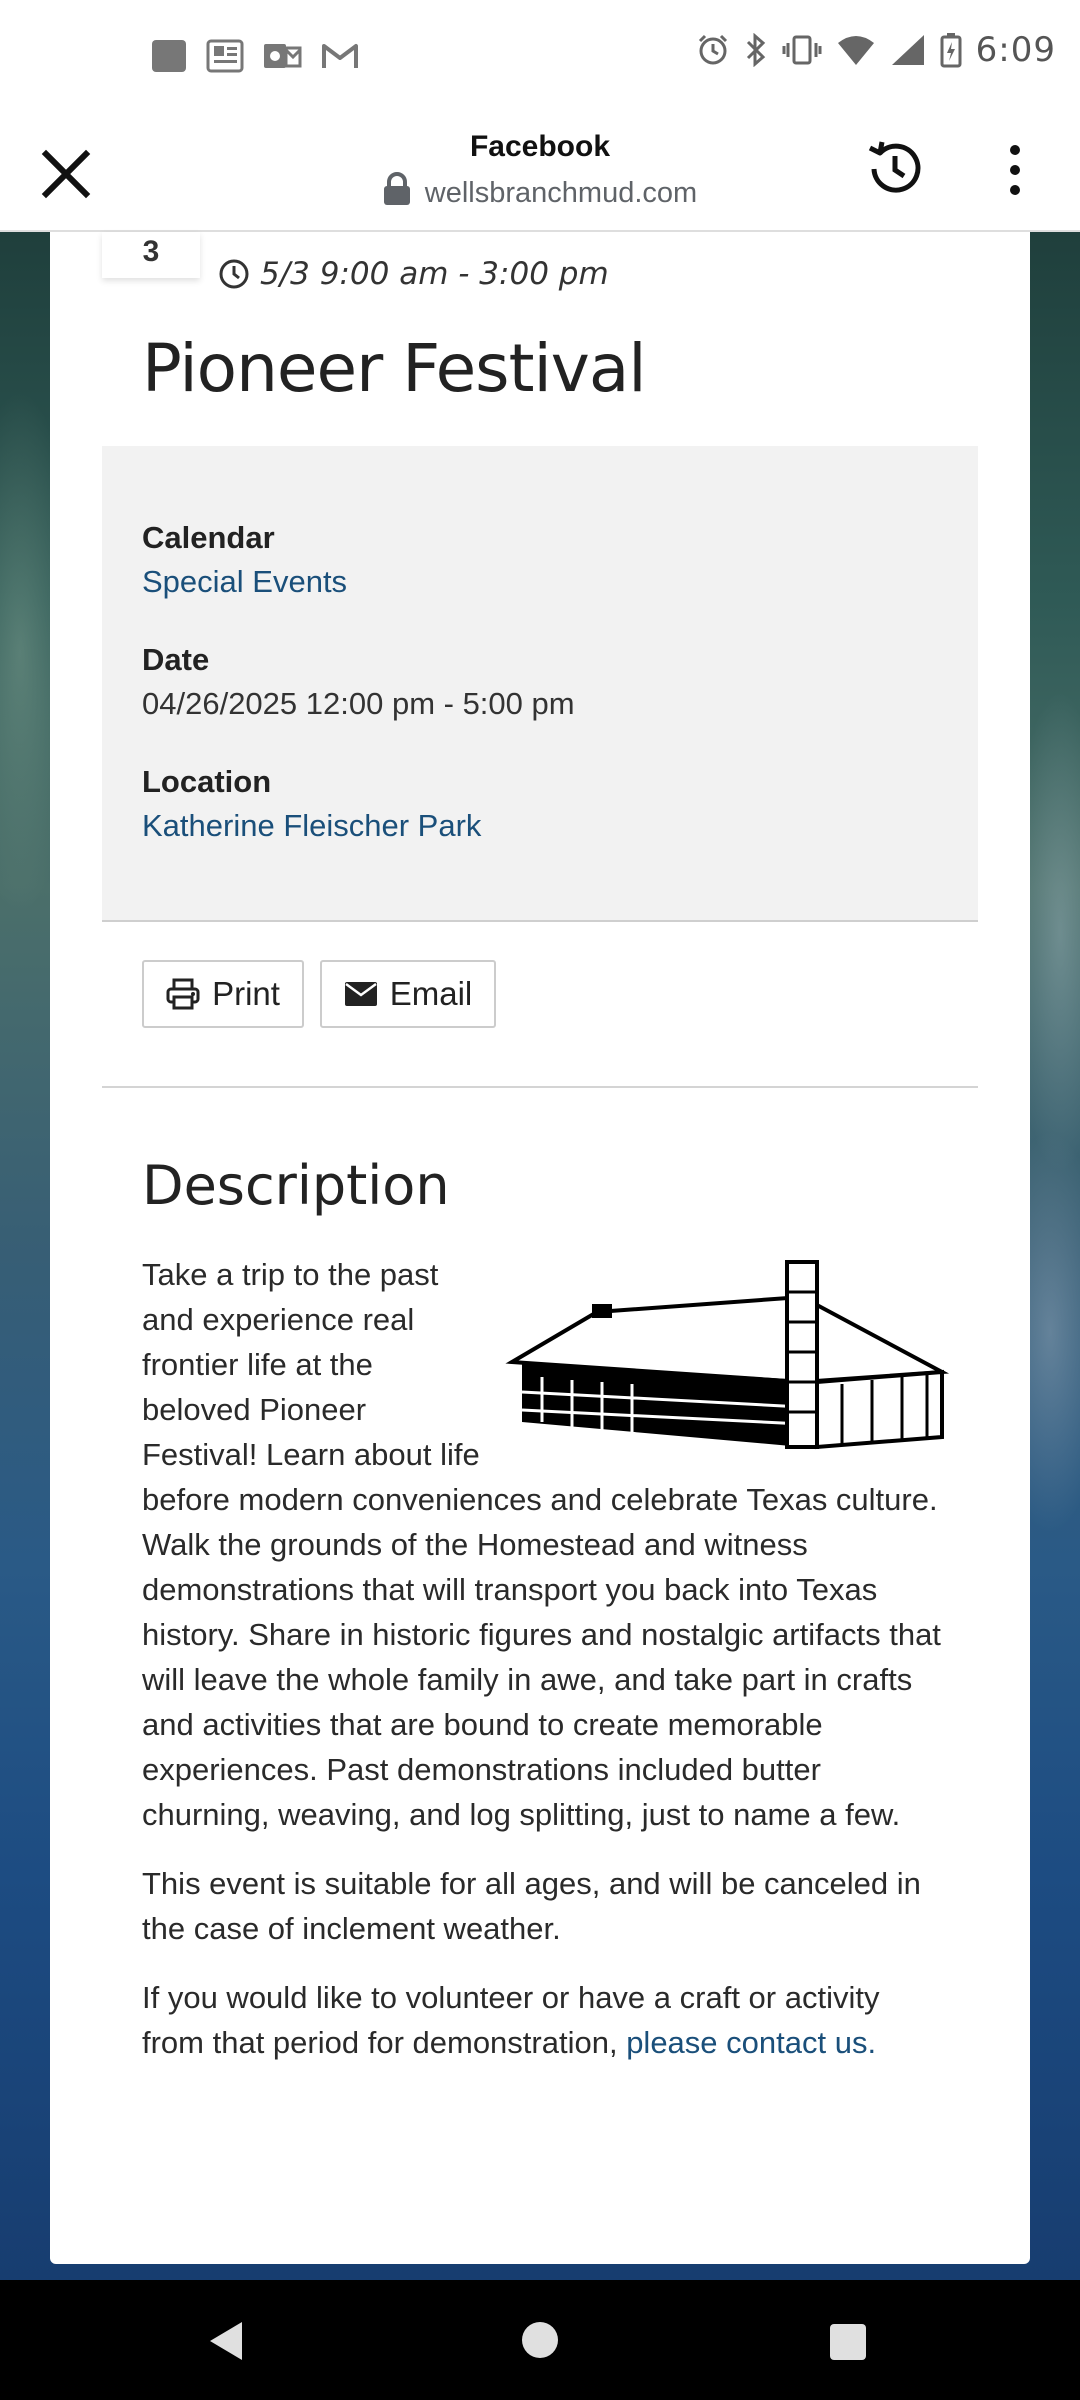 This screenshot has width=1080, height=2400. Describe the element at coordinates (396, 188) in the screenshot. I see `lock-icon` at that location.